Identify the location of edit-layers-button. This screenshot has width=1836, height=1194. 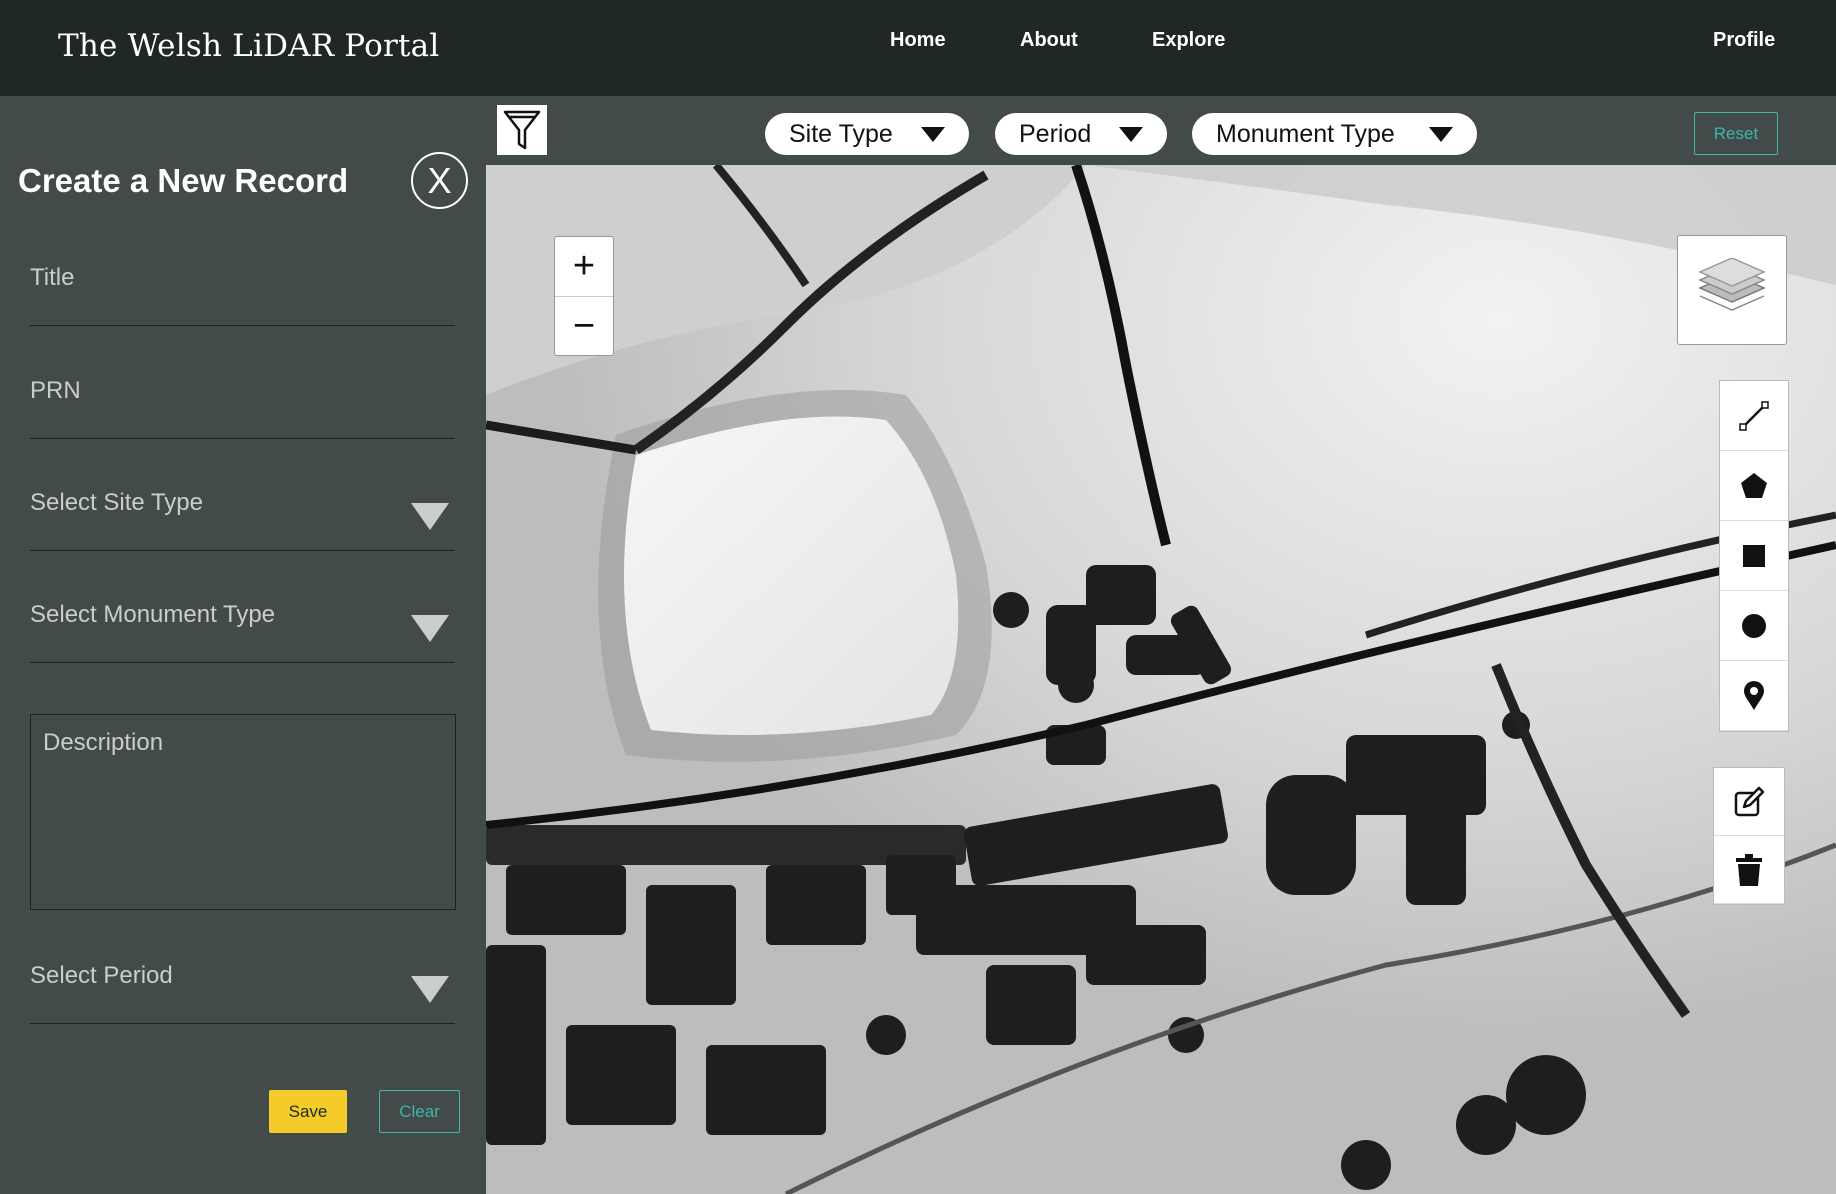
(1749, 802).